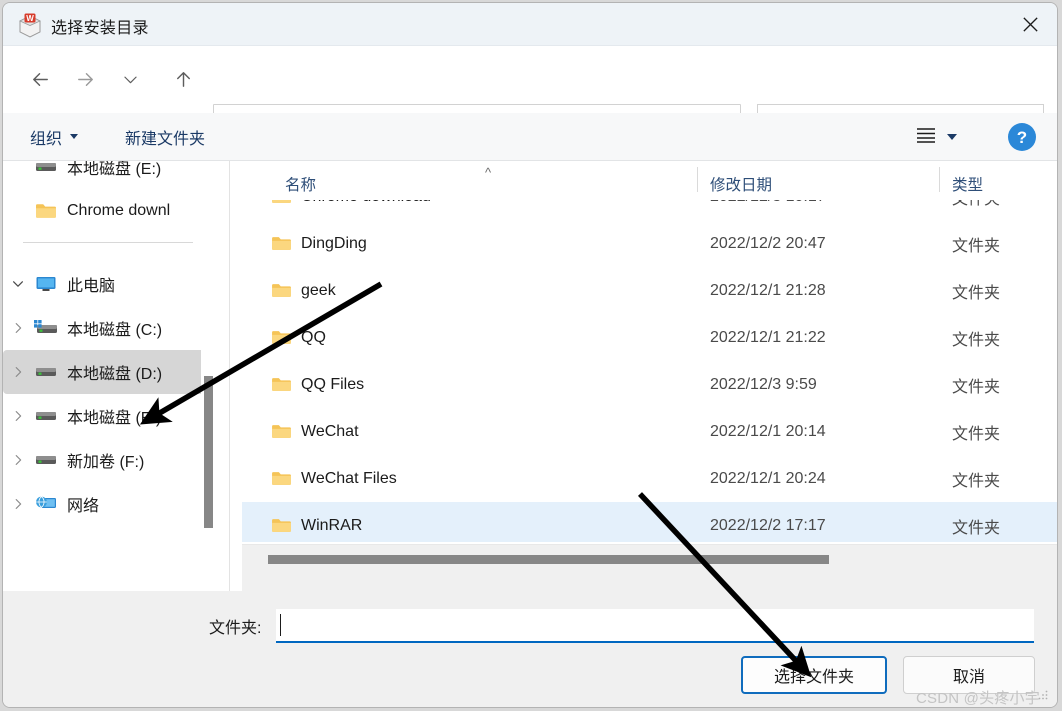 This screenshot has width=1062, height=711. What do you see at coordinates (649, 567) in the screenshot?
I see `file-list-horizontal-scrollbar` at bounding box center [649, 567].